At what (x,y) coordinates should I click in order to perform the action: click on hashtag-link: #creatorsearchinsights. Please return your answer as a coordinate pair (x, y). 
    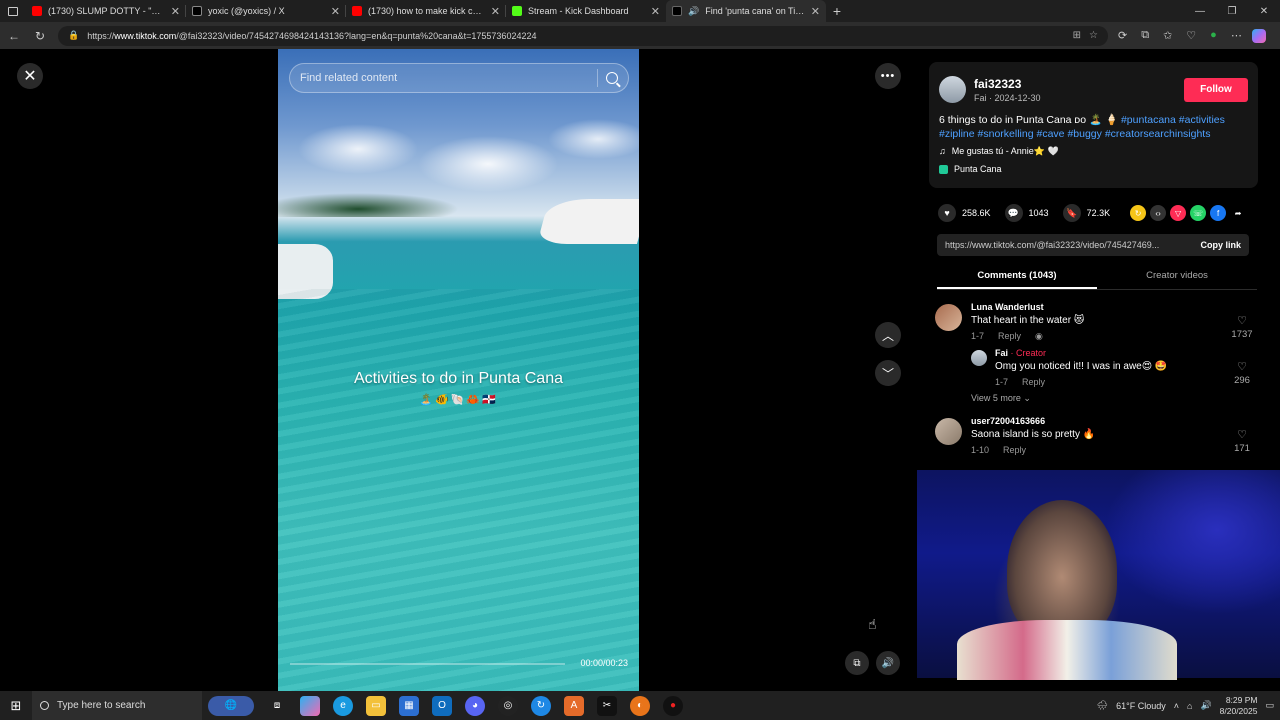
    Looking at the image, I should click on (1158, 134).